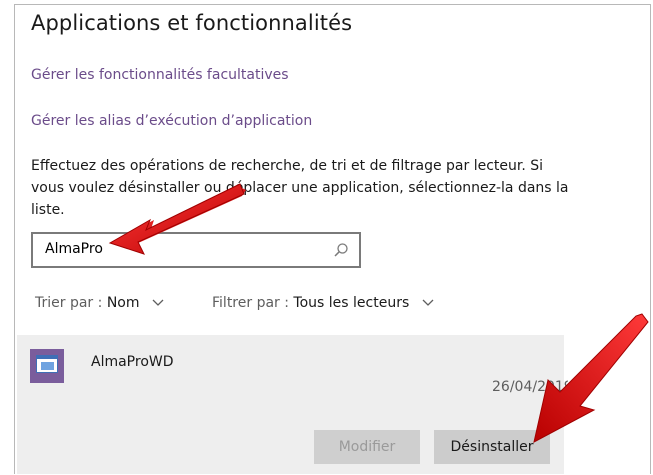 The height and width of the screenshot is (475, 653). Describe the element at coordinates (71, 303) in the screenshot. I see `sort-label: Trier par :` at that location.